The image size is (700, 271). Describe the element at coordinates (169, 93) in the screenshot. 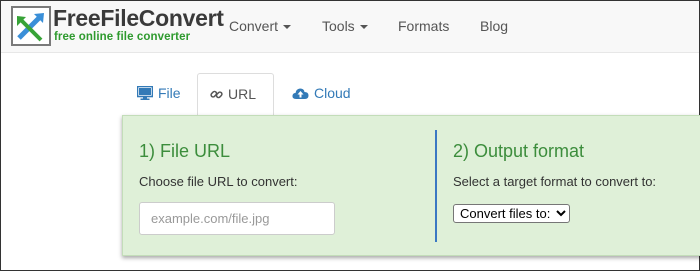

I see `tab-file-label: File` at that location.